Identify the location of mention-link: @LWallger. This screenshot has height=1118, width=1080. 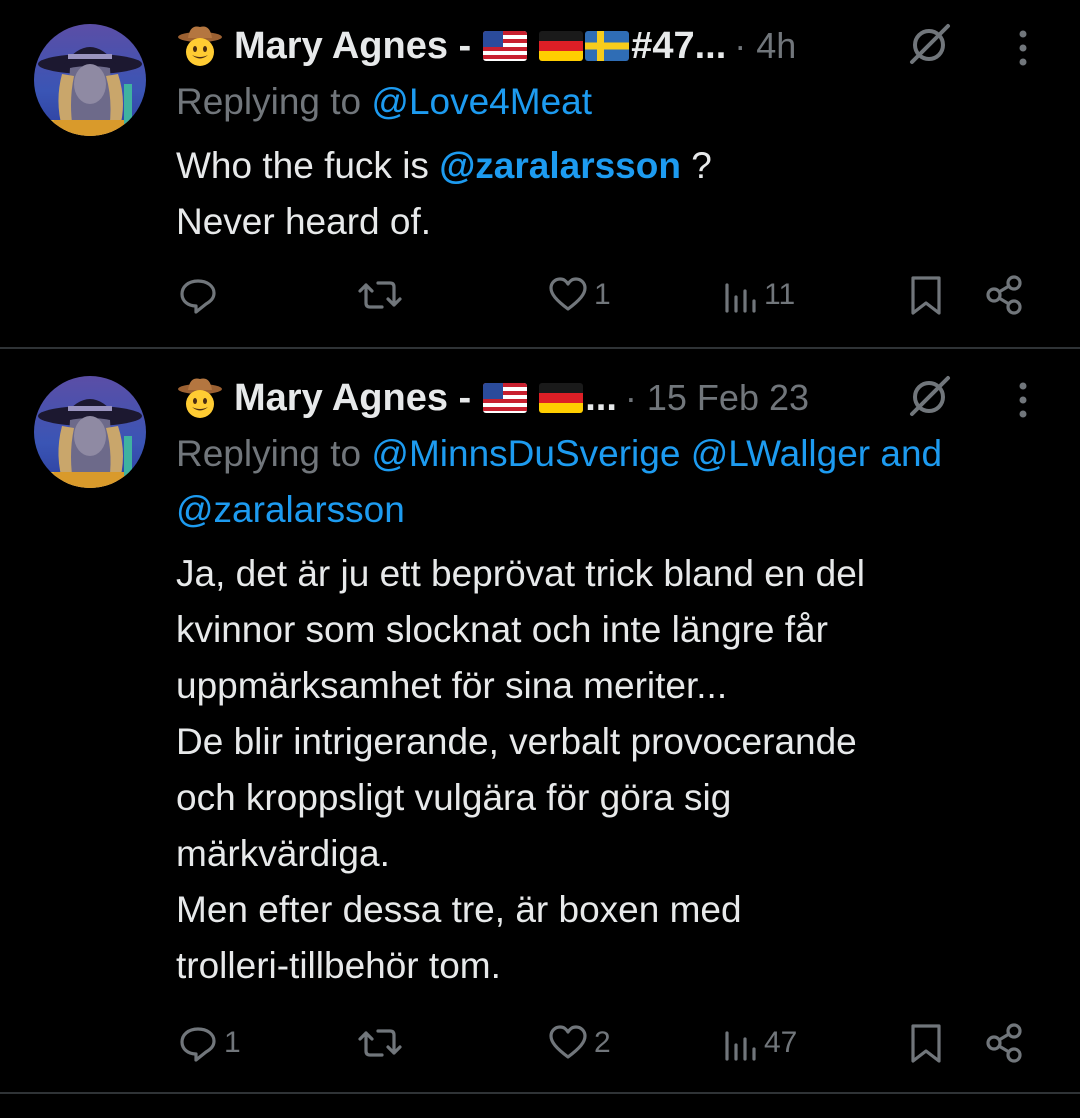
(780, 453).